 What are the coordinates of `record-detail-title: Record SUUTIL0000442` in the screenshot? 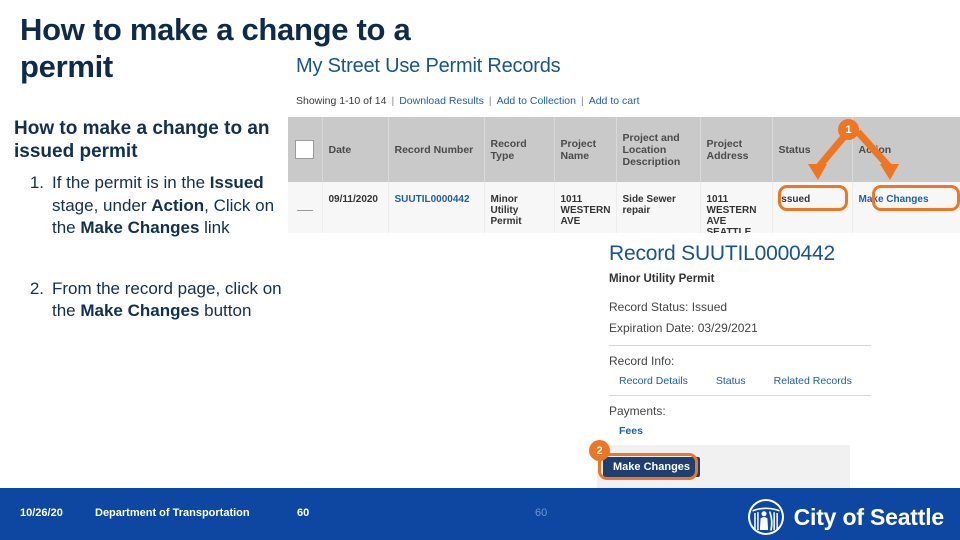 It's located at (722, 253).